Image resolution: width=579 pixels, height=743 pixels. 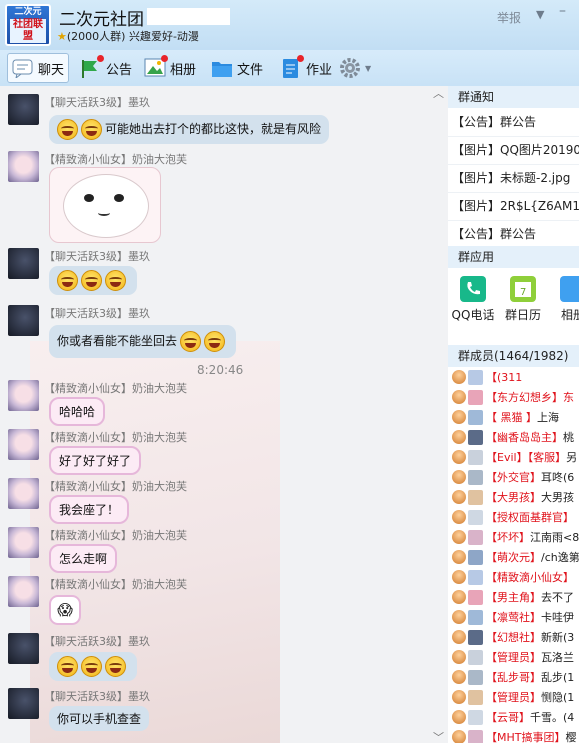 What do you see at coordinates (514, 457) in the screenshot?
I see `member-row: 【Evil】【客服】另` at bounding box center [514, 457].